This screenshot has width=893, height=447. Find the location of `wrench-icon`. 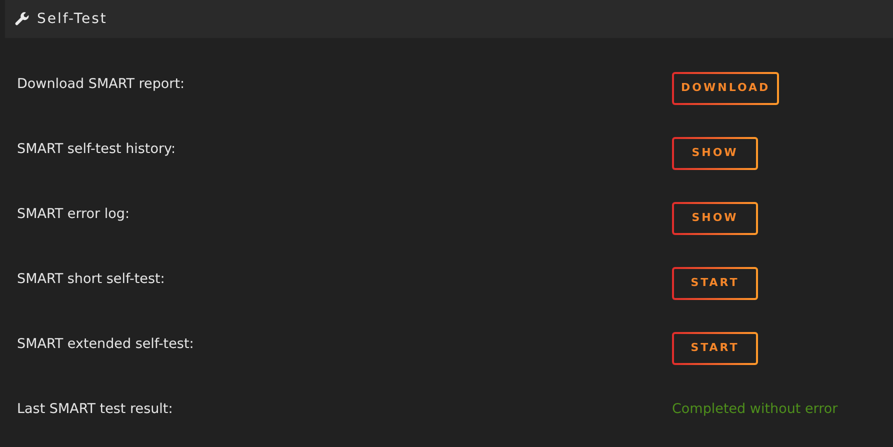

wrench-icon is located at coordinates (22, 19).